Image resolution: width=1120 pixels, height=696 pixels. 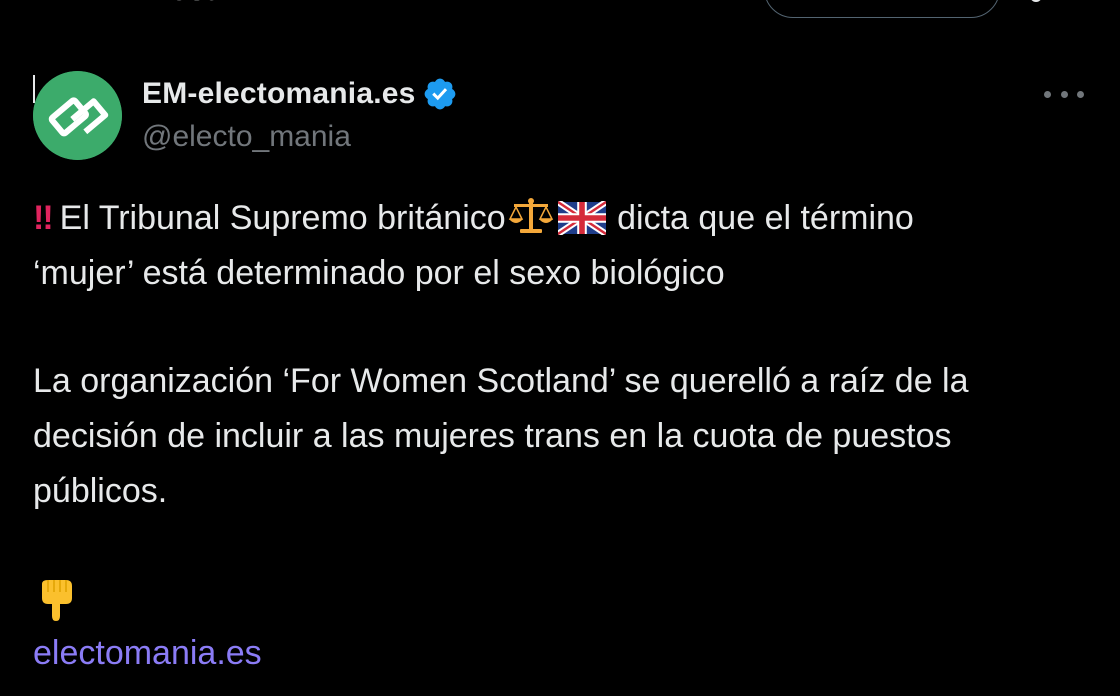 What do you see at coordinates (100, 491) in the screenshot?
I see `tweet-text-line: públicos.` at bounding box center [100, 491].